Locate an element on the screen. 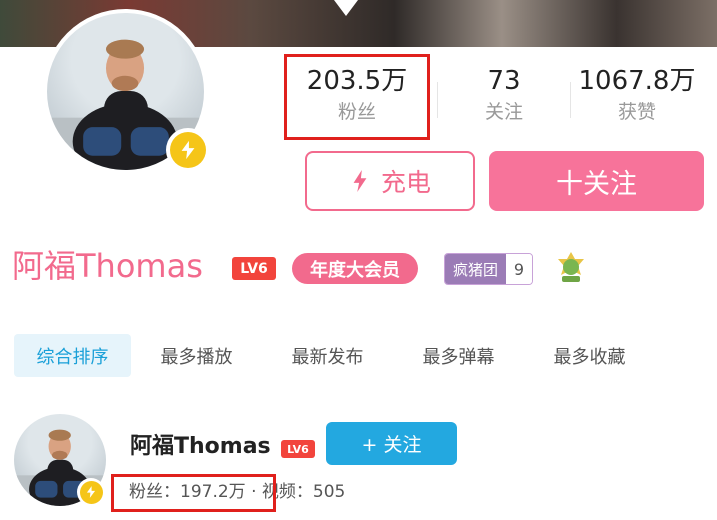 The height and width of the screenshot is (520, 717). fan-group-badge: 疯猪团 9 is located at coordinates (489, 269).